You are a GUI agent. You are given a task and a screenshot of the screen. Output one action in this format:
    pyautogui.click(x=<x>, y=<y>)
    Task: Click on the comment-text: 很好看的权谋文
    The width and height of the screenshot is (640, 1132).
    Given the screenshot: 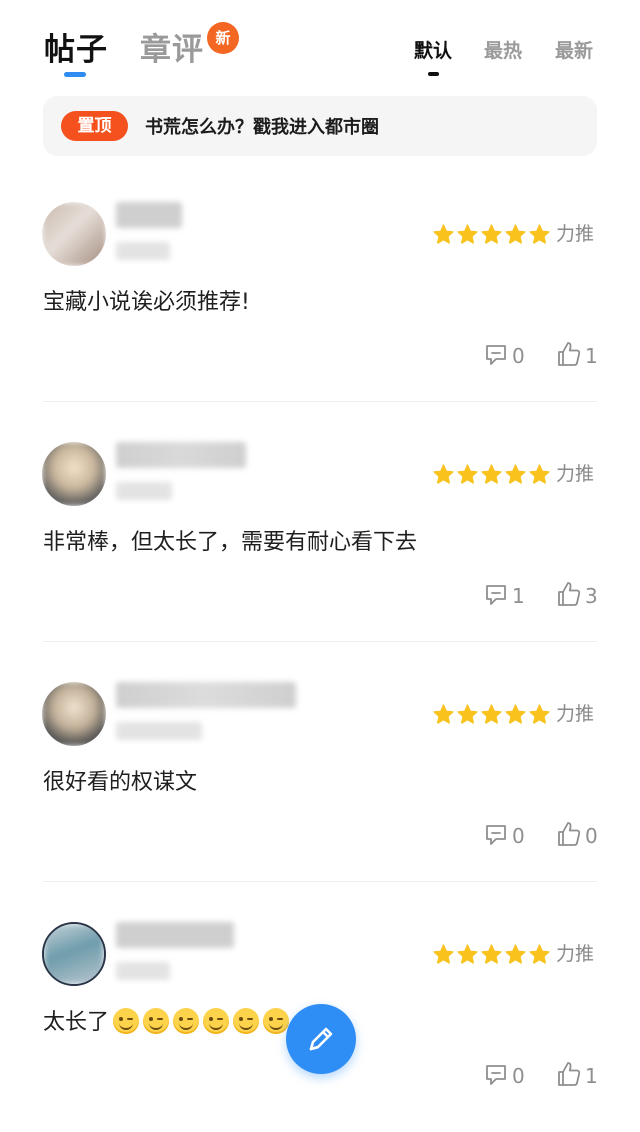 What is the action you would take?
    pyautogui.click(x=120, y=782)
    